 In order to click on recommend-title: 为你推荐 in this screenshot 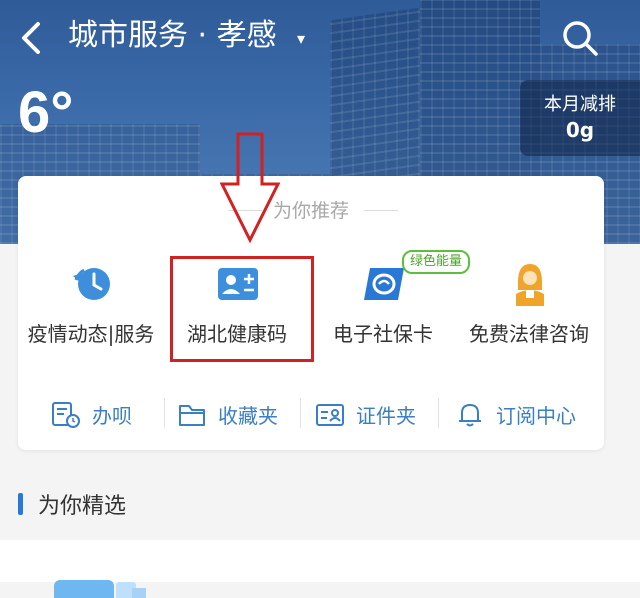, I will do `click(310, 211)`.